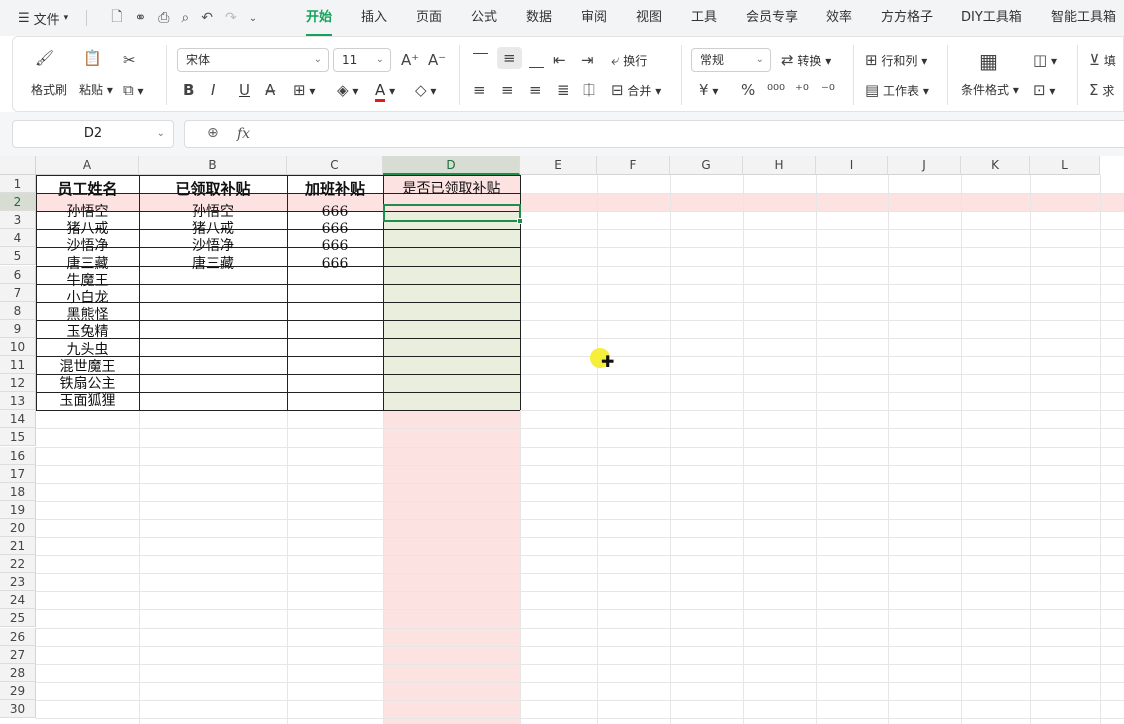 Image resolution: width=1124 pixels, height=724 pixels. What do you see at coordinates (129, 60) in the screenshot?
I see `cut-icon: ✂` at bounding box center [129, 60].